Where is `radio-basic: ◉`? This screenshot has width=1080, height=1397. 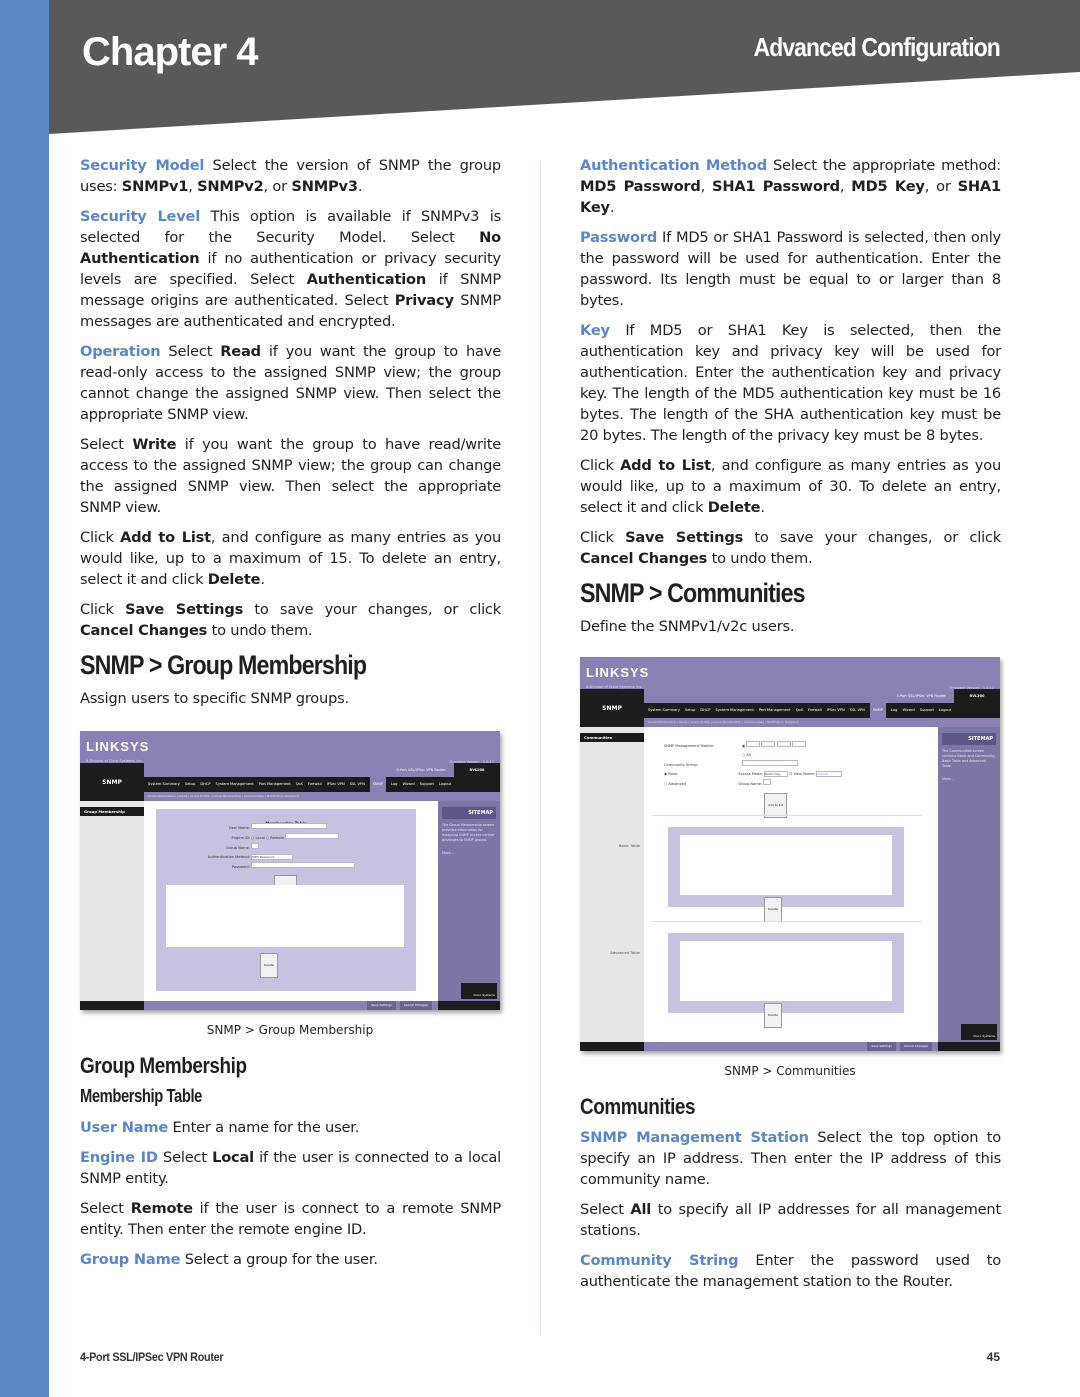
radio-basic: ◉ is located at coordinates (665, 774).